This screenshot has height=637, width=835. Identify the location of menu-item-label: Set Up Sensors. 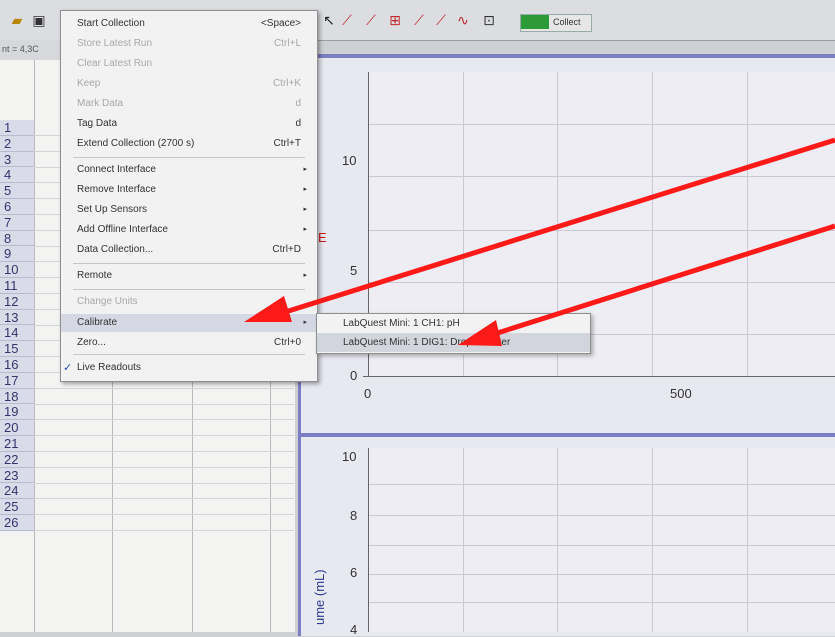
(112, 209).